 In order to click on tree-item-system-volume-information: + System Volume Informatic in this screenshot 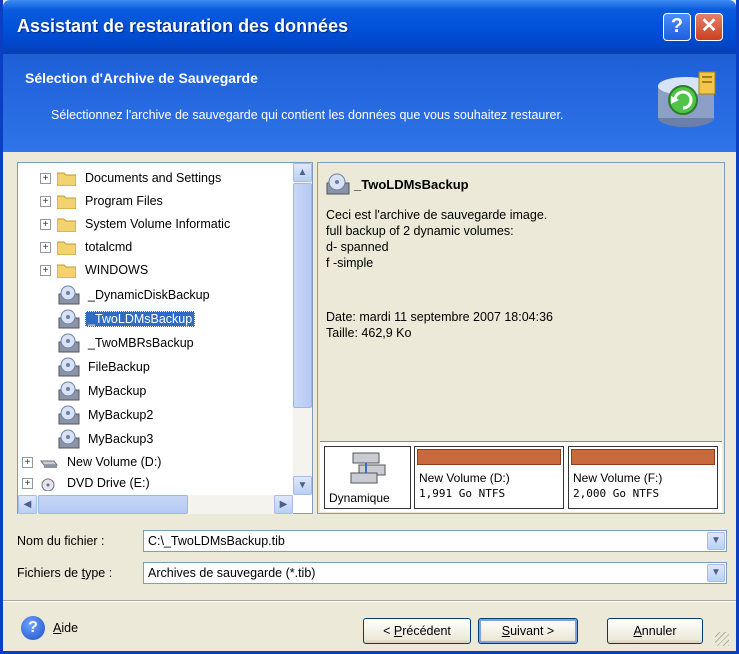, I will do `click(136, 224)`.